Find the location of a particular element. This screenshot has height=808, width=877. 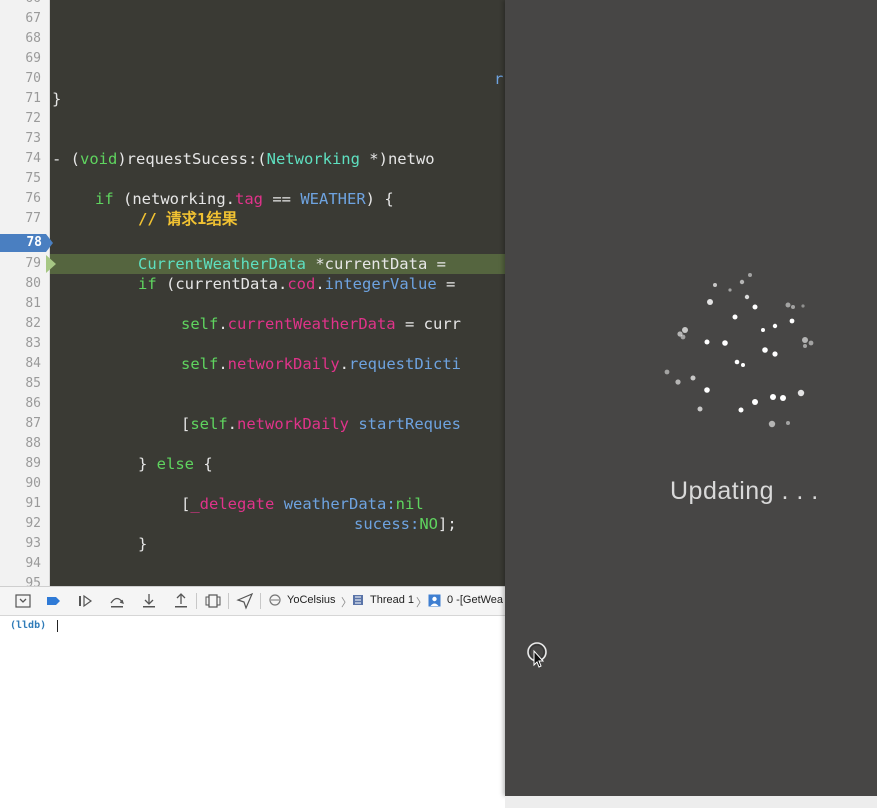

line-number: 83 is located at coordinates (33, 343).